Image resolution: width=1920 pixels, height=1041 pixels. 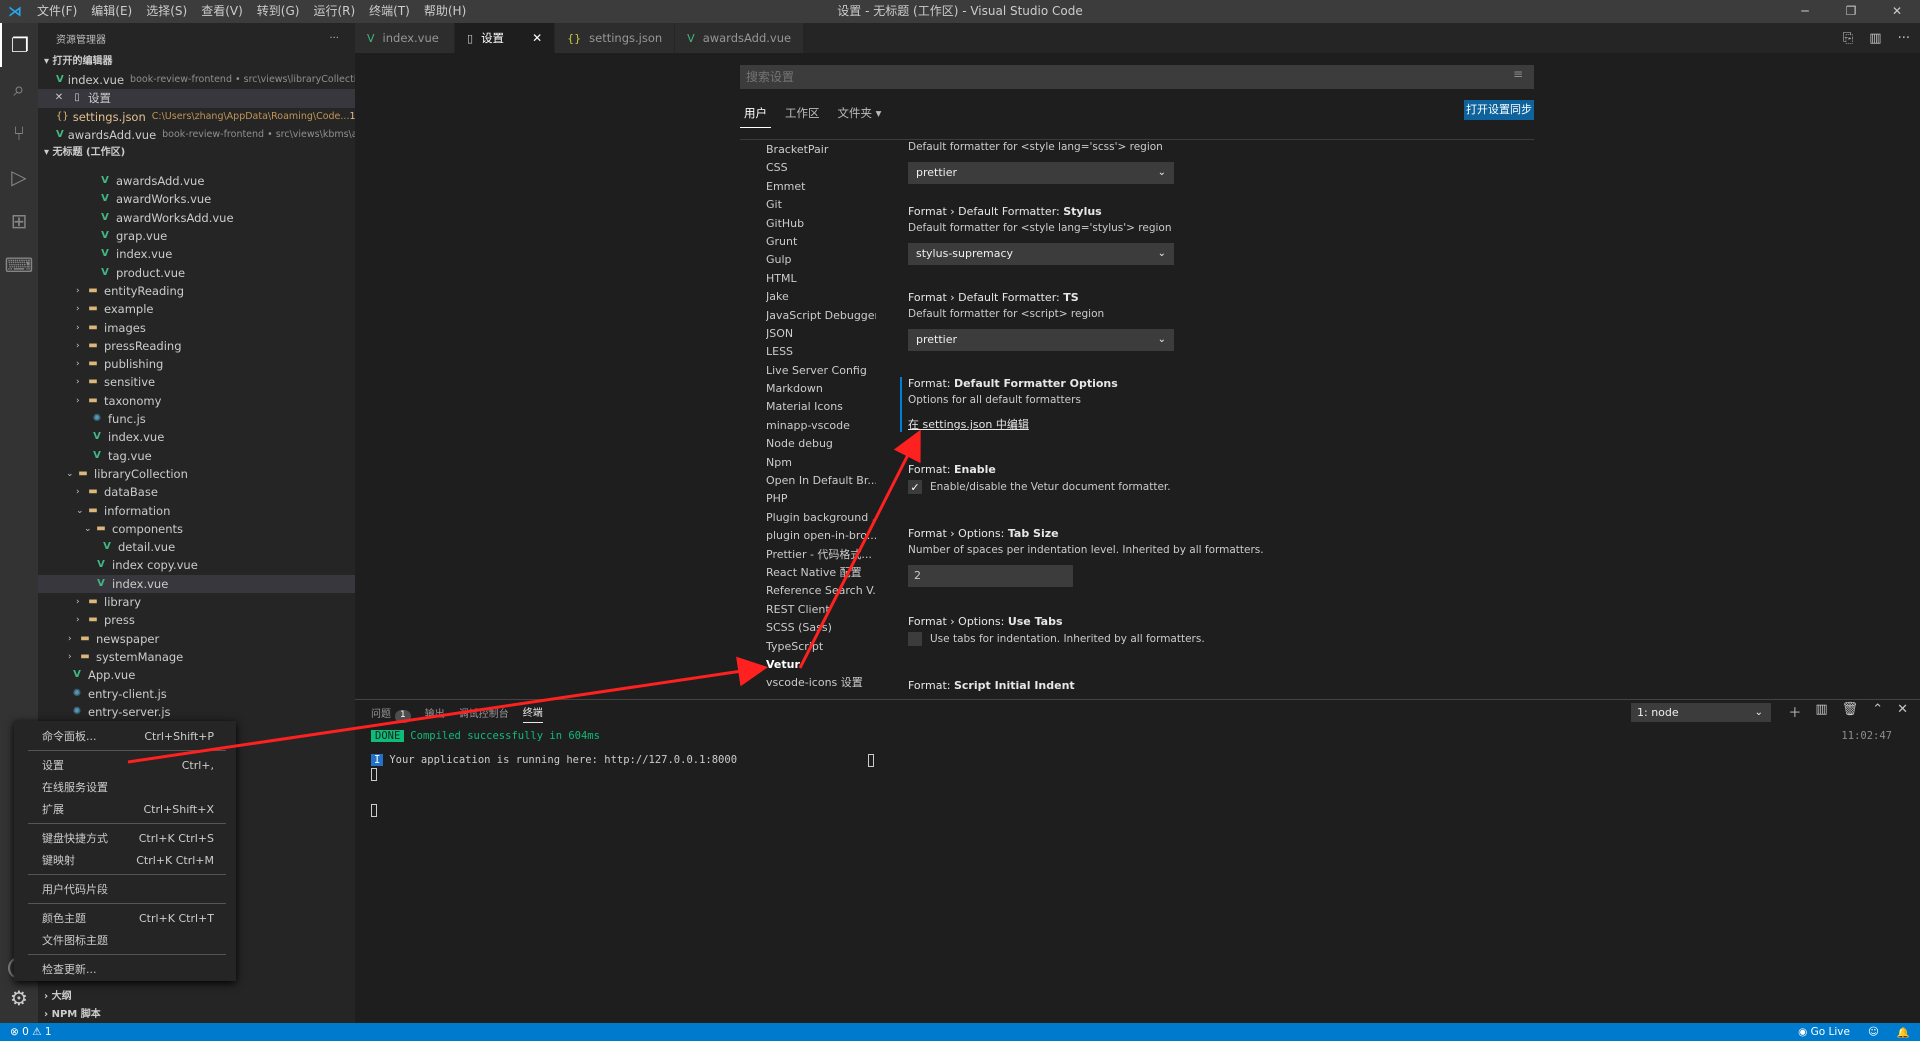 What do you see at coordinates (196, 657) in the screenshot?
I see `tree-item: › ▬ systemManage` at bounding box center [196, 657].